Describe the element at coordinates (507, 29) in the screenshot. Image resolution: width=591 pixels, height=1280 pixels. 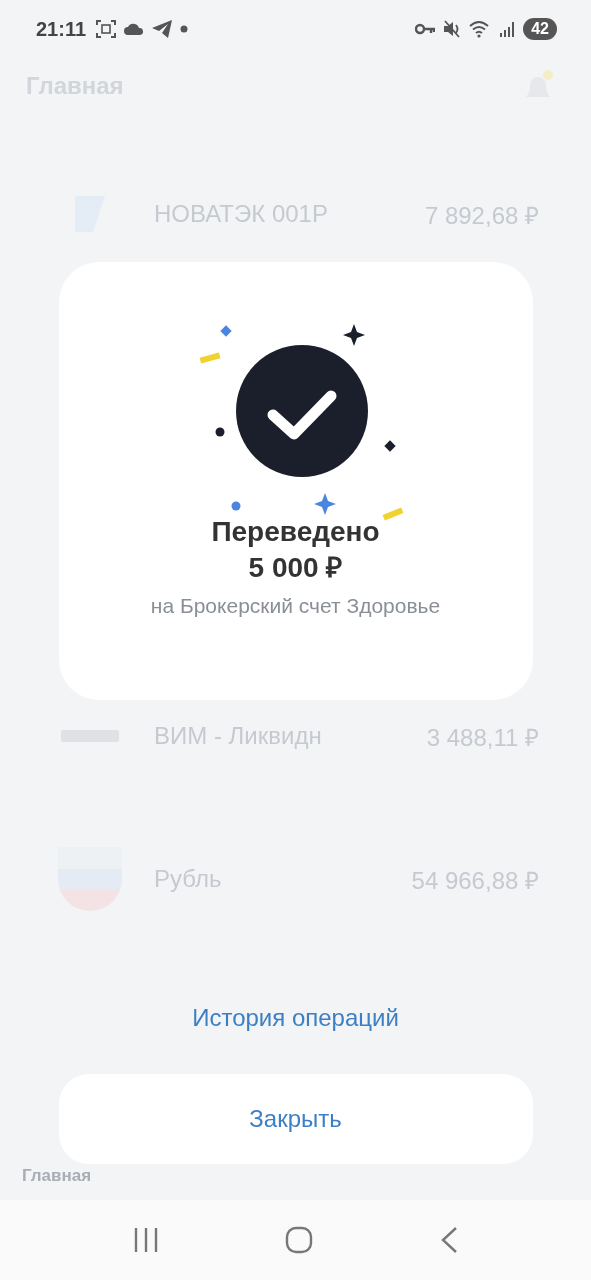
I see `signal-icon` at that location.